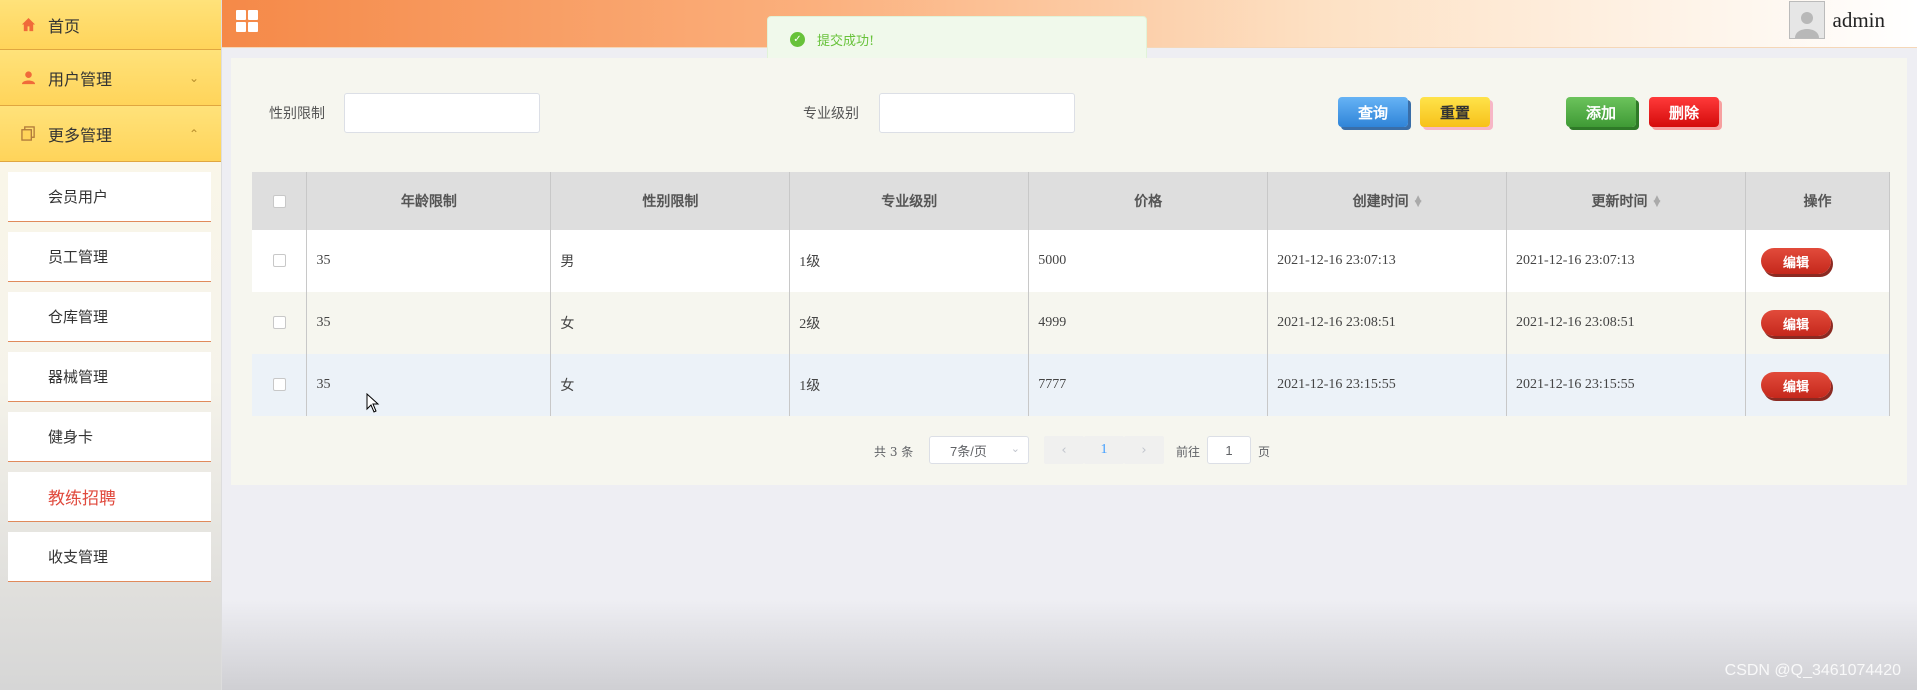 This screenshot has height=690, width=1917. I want to click on column-header: 价格, so click(1148, 201).